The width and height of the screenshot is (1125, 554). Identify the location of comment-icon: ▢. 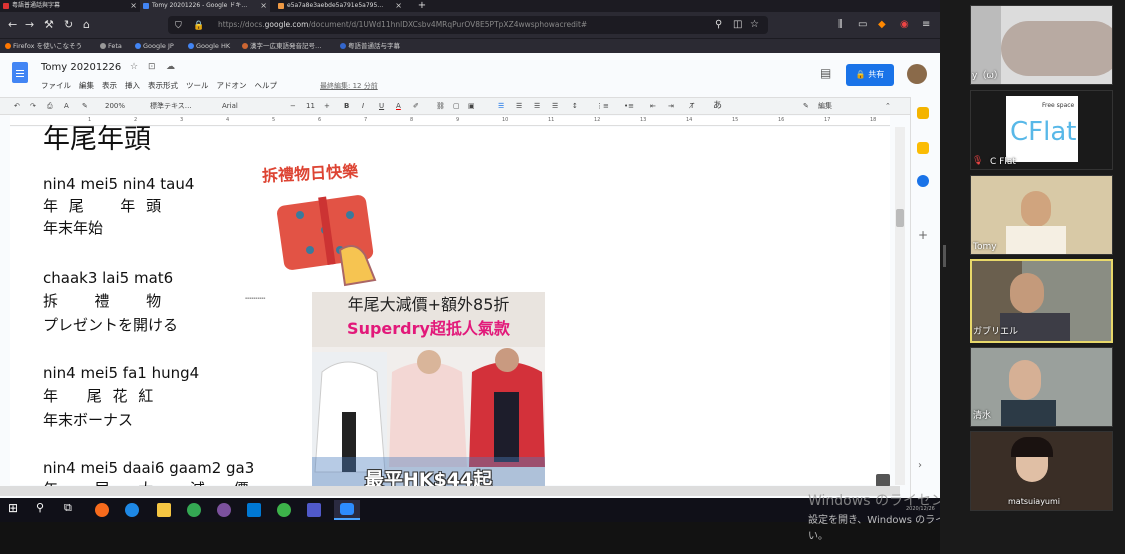
(456, 106).